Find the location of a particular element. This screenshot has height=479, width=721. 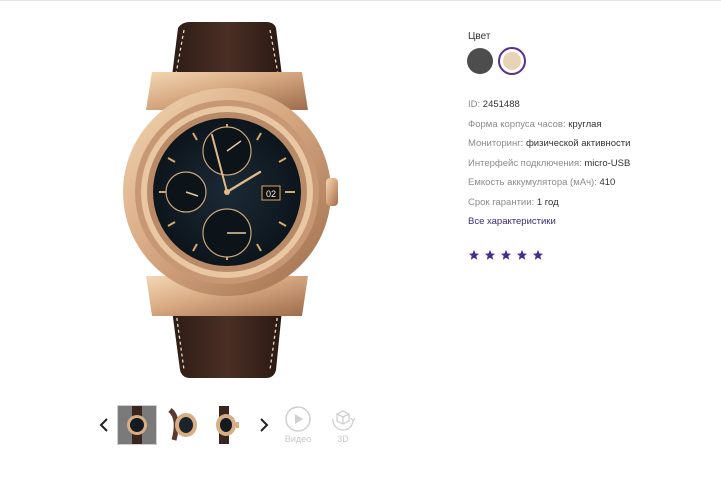

spec-interface: Интерфейс подключения: micro-USB is located at coordinates (549, 163).